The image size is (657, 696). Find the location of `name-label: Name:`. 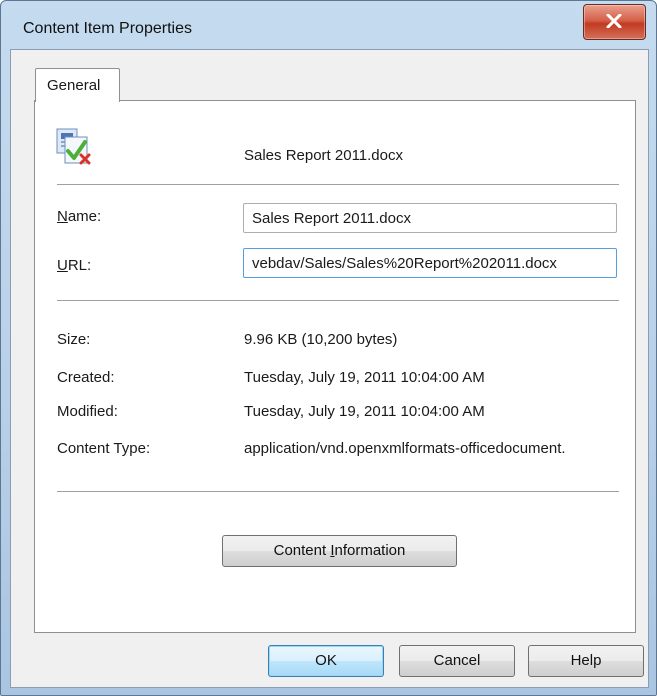

name-label: Name: is located at coordinates (79, 216).